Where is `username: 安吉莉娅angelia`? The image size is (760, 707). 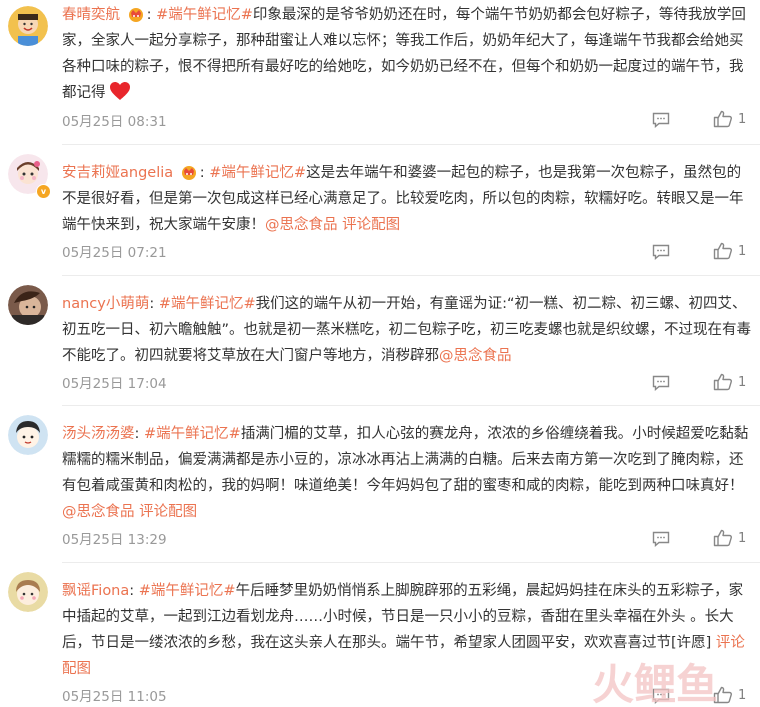 username: 安吉莉娅angelia is located at coordinates (117, 173).